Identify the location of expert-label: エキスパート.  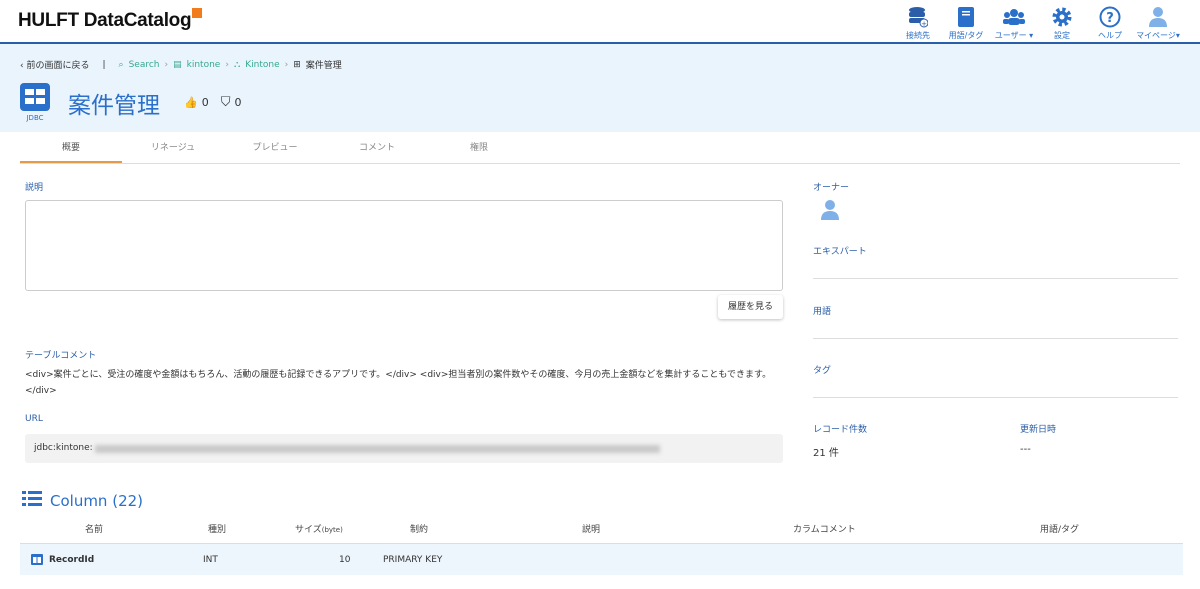
(840, 252).